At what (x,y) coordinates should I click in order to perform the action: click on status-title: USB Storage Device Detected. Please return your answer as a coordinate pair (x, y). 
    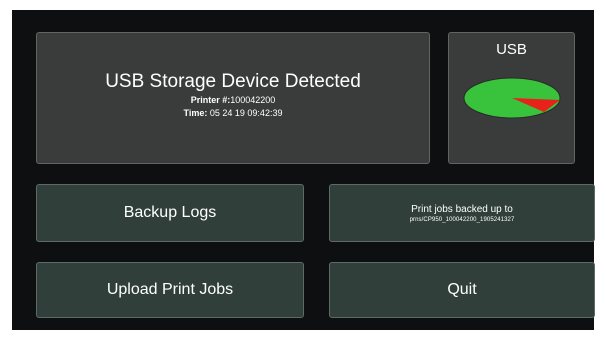
    Looking at the image, I should click on (233, 81).